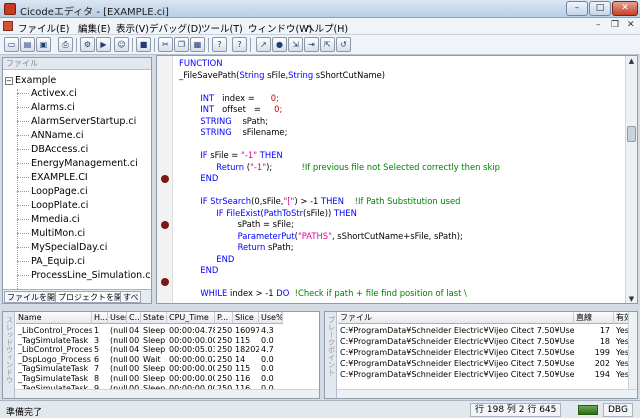 This screenshot has height=418, width=640. I want to click on breakpoint-cell: 18, so click(594, 341).